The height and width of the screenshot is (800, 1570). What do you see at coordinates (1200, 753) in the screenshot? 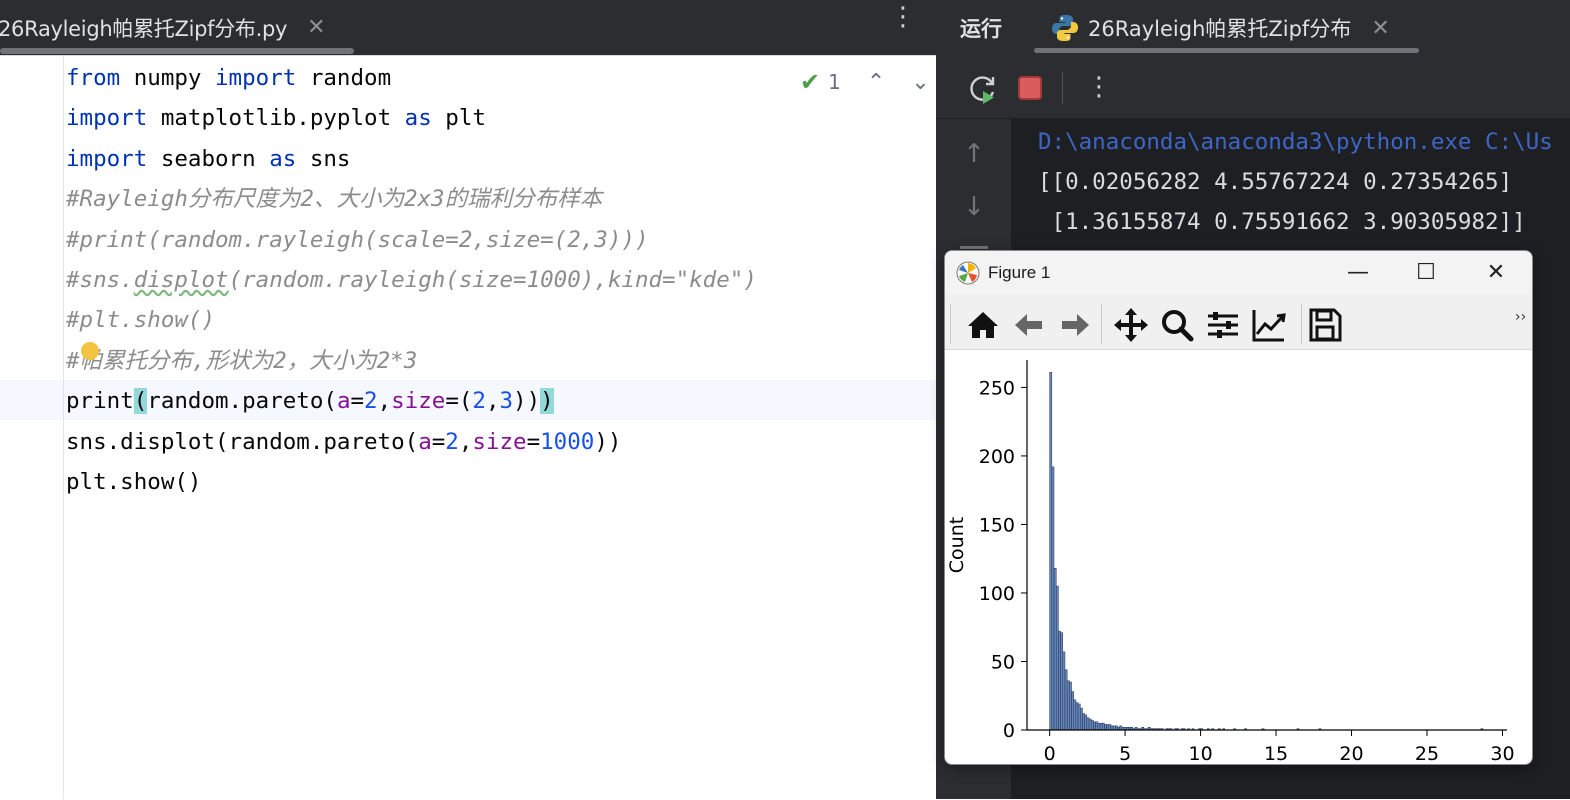
I see `x-tick-label: 10` at bounding box center [1200, 753].